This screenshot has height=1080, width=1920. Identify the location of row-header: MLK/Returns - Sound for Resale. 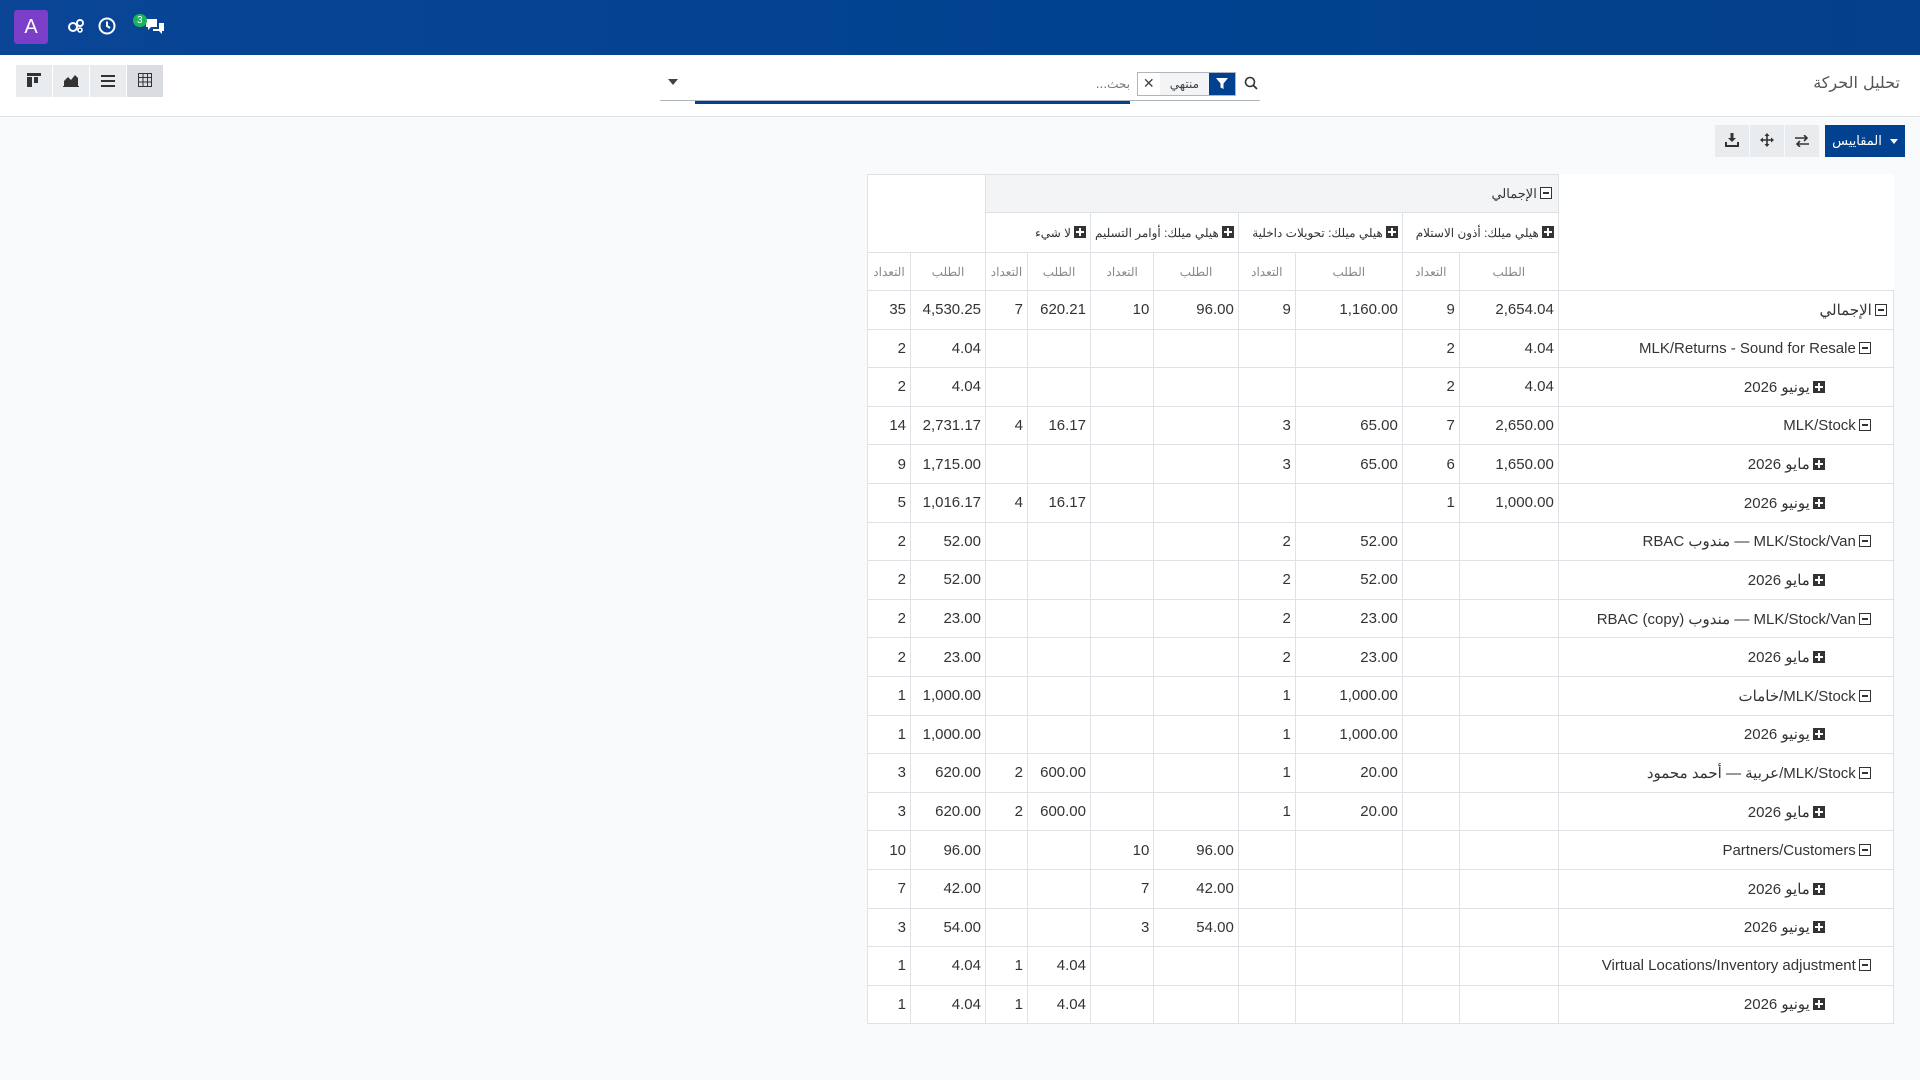
(1725, 348).